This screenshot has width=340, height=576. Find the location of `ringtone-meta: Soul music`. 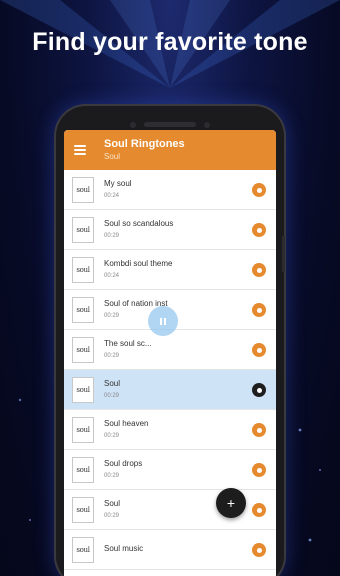

ringtone-meta: Soul music is located at coordinates (123, 550).